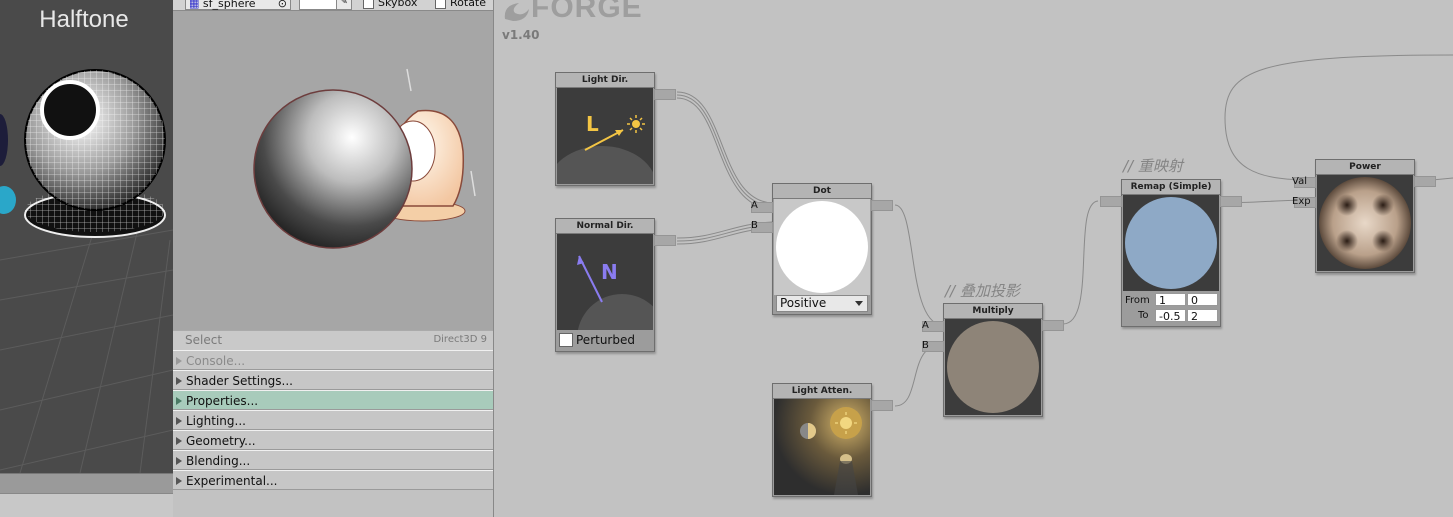 The image size is (1453, 517). I want to click on remap-from-label: From, so click(1137, 300).